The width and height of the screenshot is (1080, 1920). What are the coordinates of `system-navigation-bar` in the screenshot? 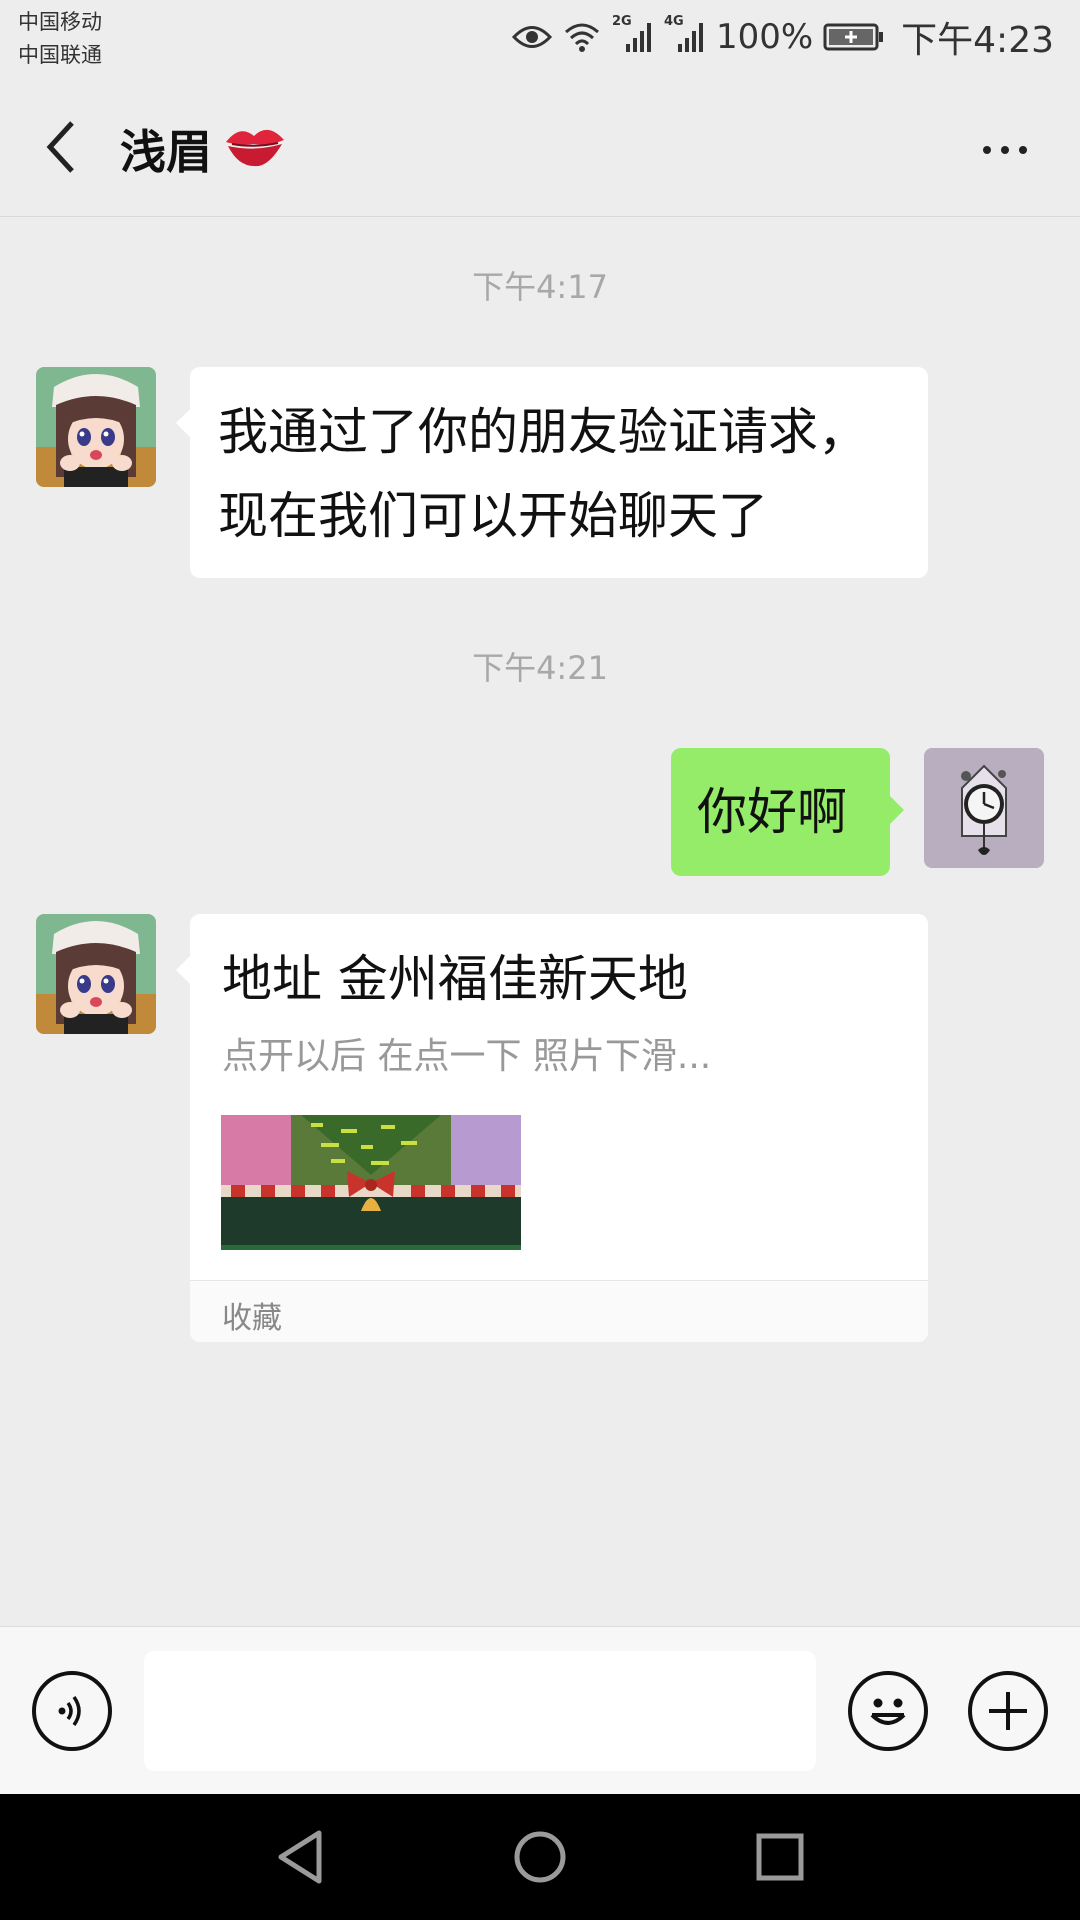 It's located at (540, 1857).